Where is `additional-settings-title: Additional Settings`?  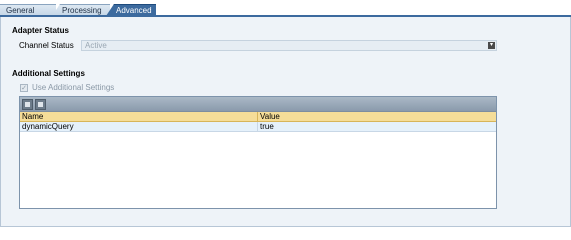 additional-settings-title: Additional Settings is located at coordinates (48, 73).